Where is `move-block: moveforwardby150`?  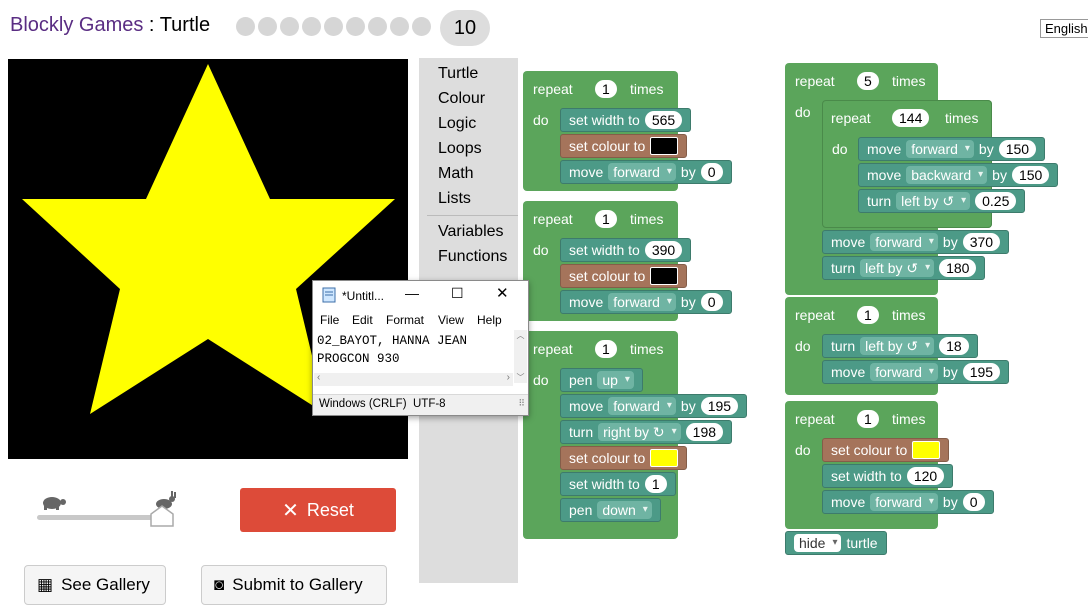
move-block: moveforwardby150 is located at coordinates (952, 149).